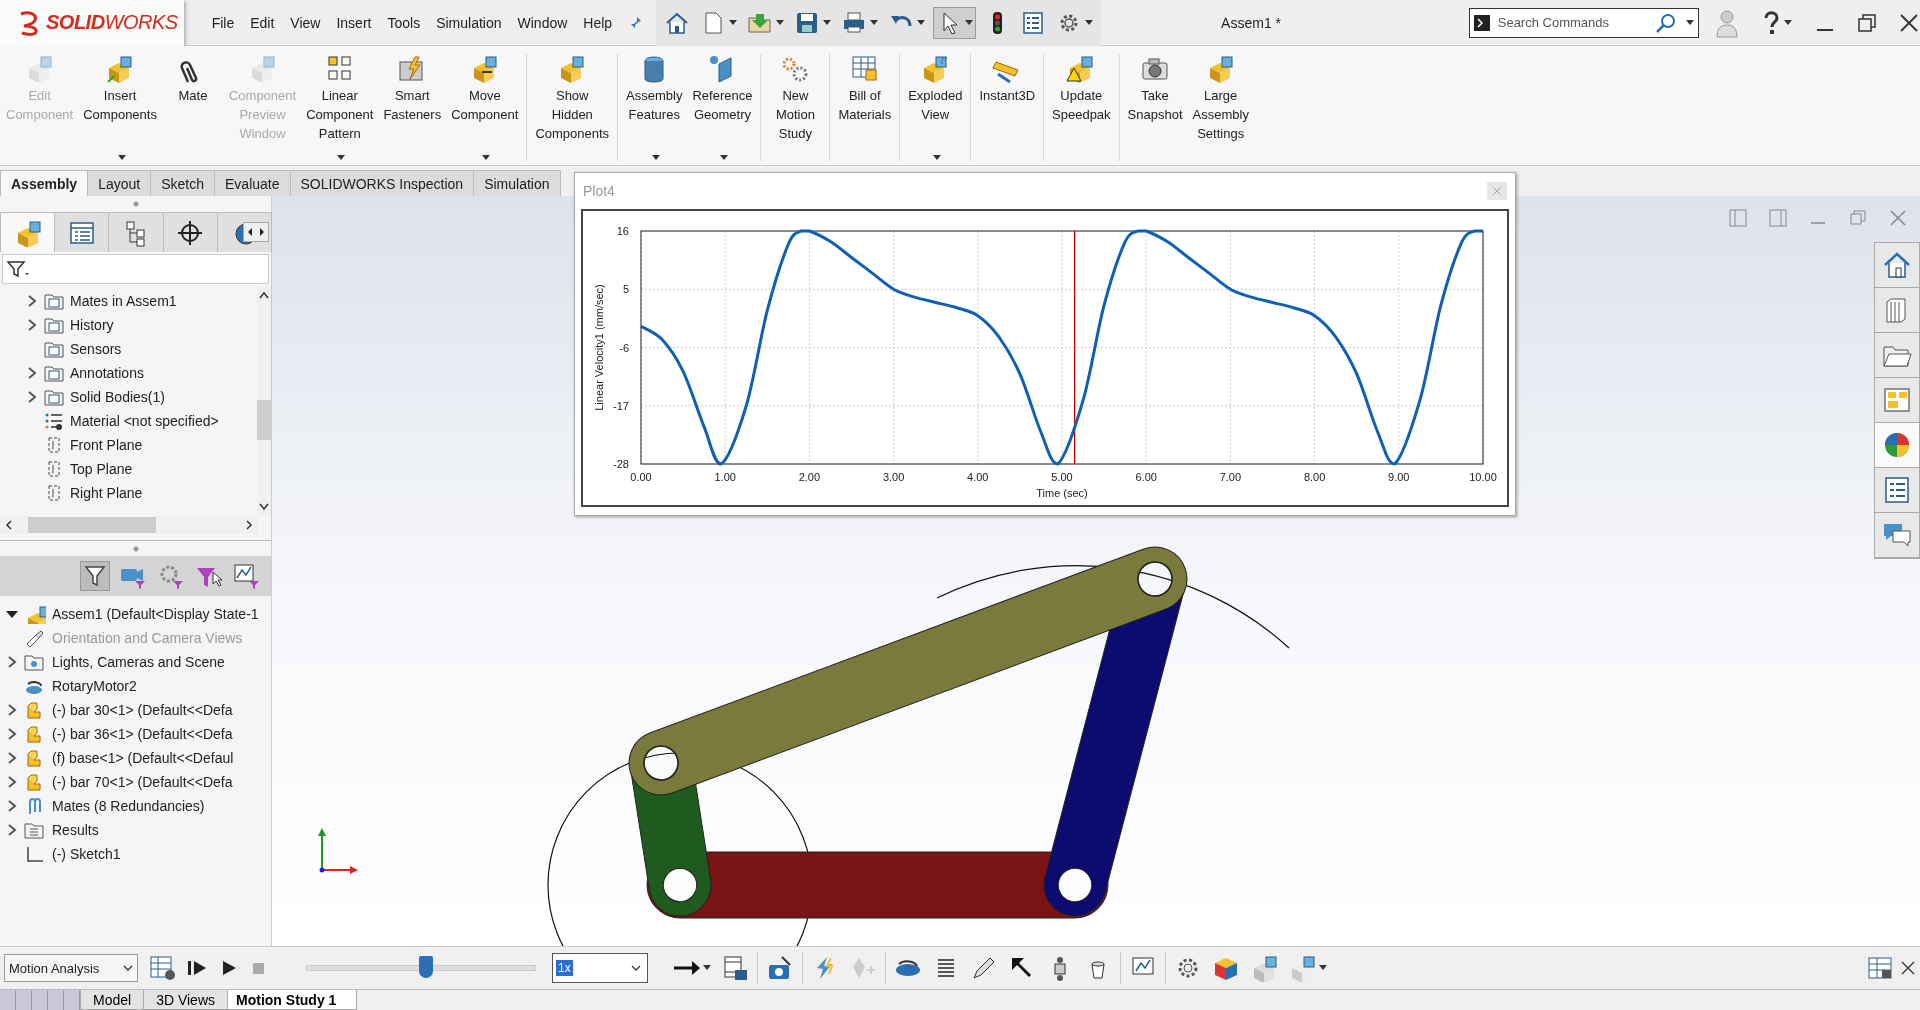 The image size is (1920, 1010). I want to click on table-icon, so click(1880, 968).